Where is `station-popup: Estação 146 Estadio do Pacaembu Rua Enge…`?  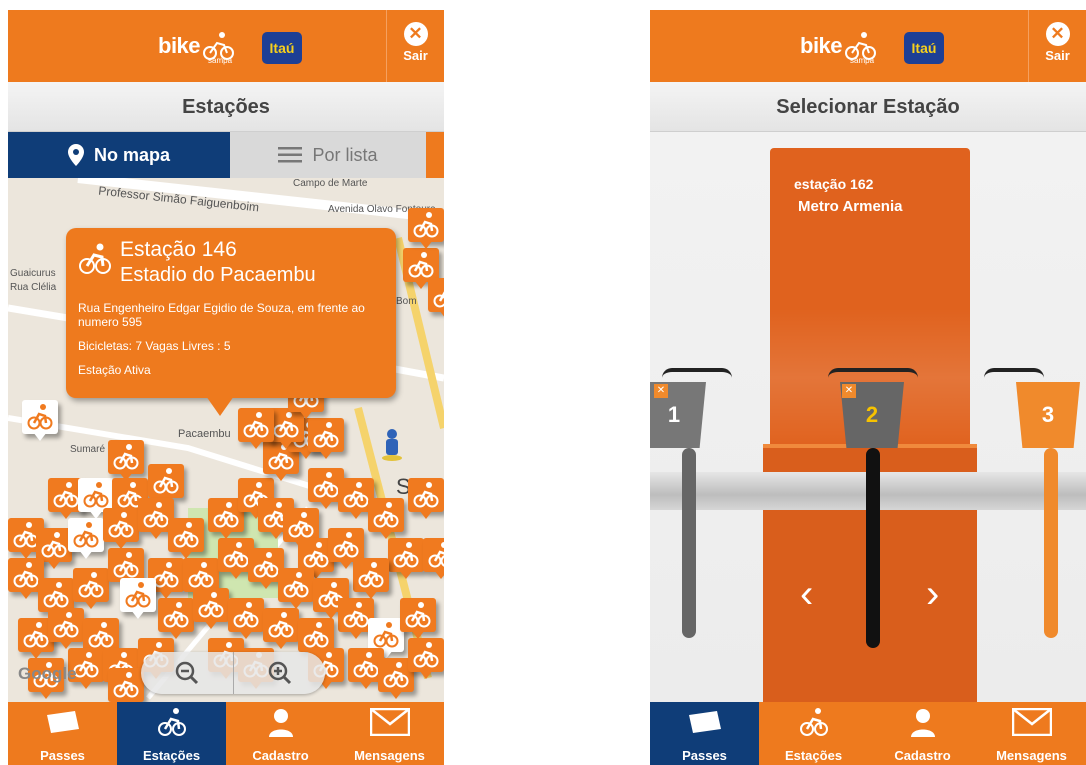
station-popup: Estação 146 Estadio do Pacaembu Rua Enge… is located at coordinates (231, 322).